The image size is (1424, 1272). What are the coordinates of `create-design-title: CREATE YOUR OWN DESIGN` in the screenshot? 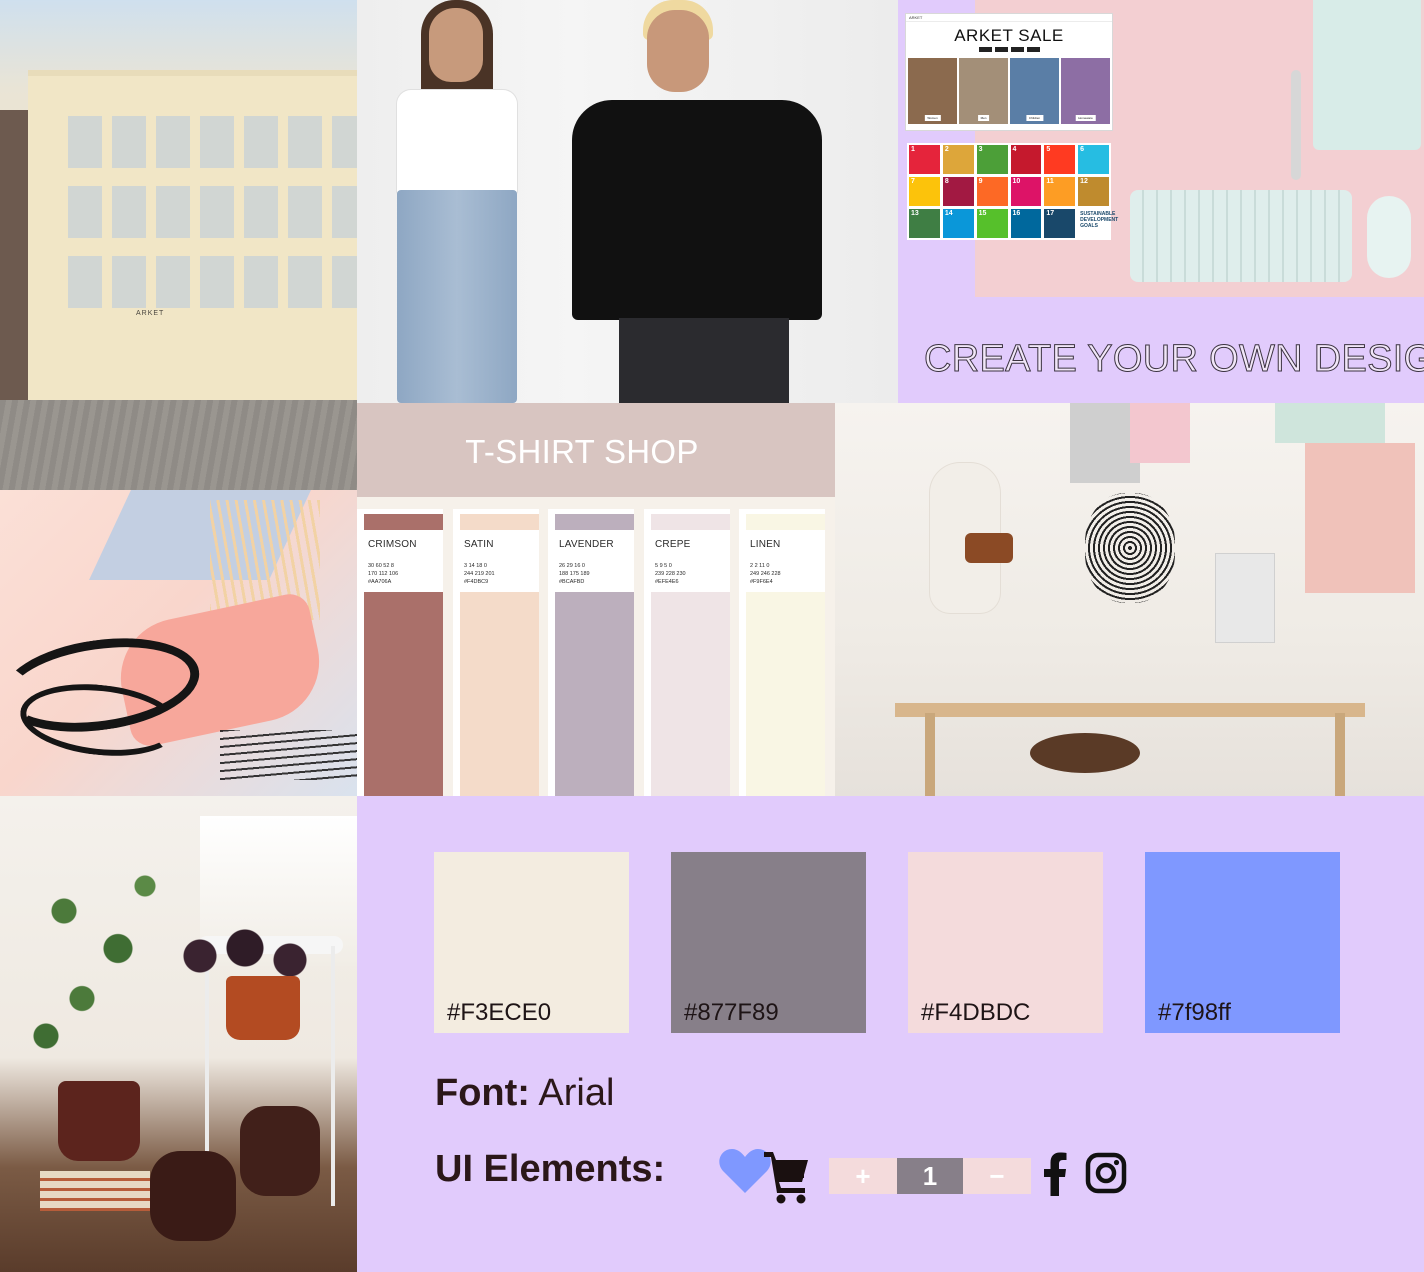 It's located at (1174, 359).